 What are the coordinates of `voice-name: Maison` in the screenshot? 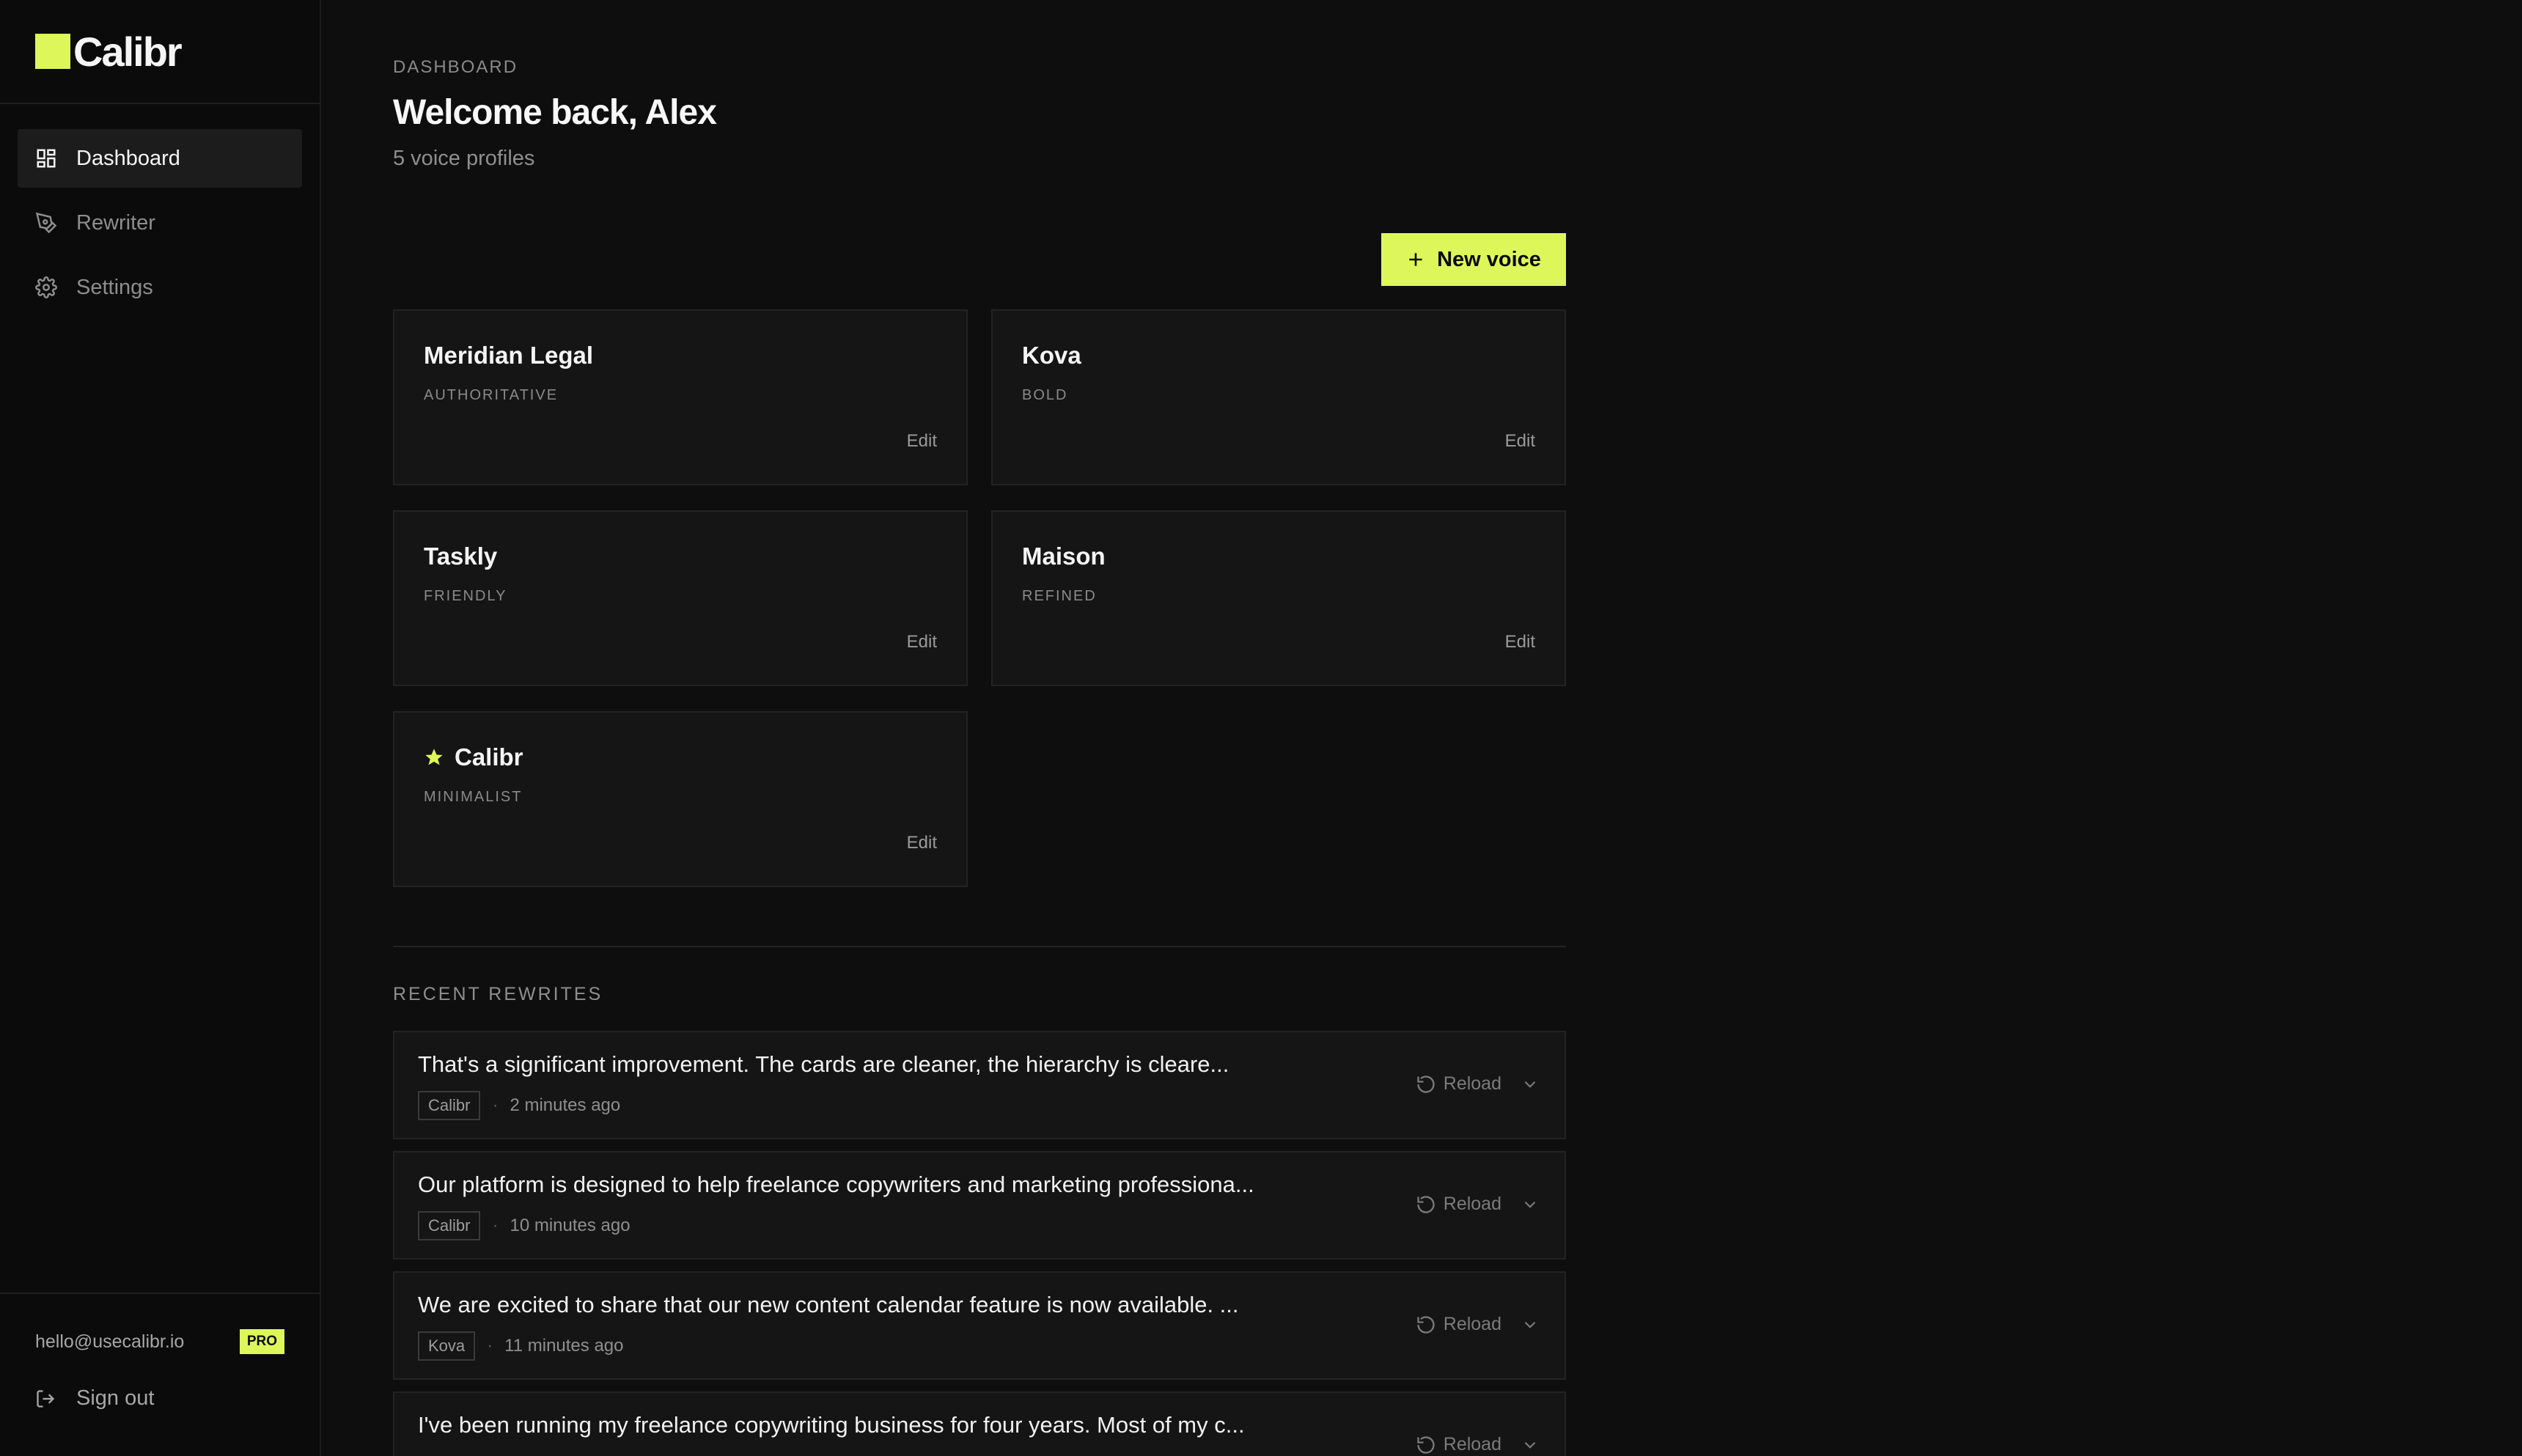 It's located at (1064, 556).